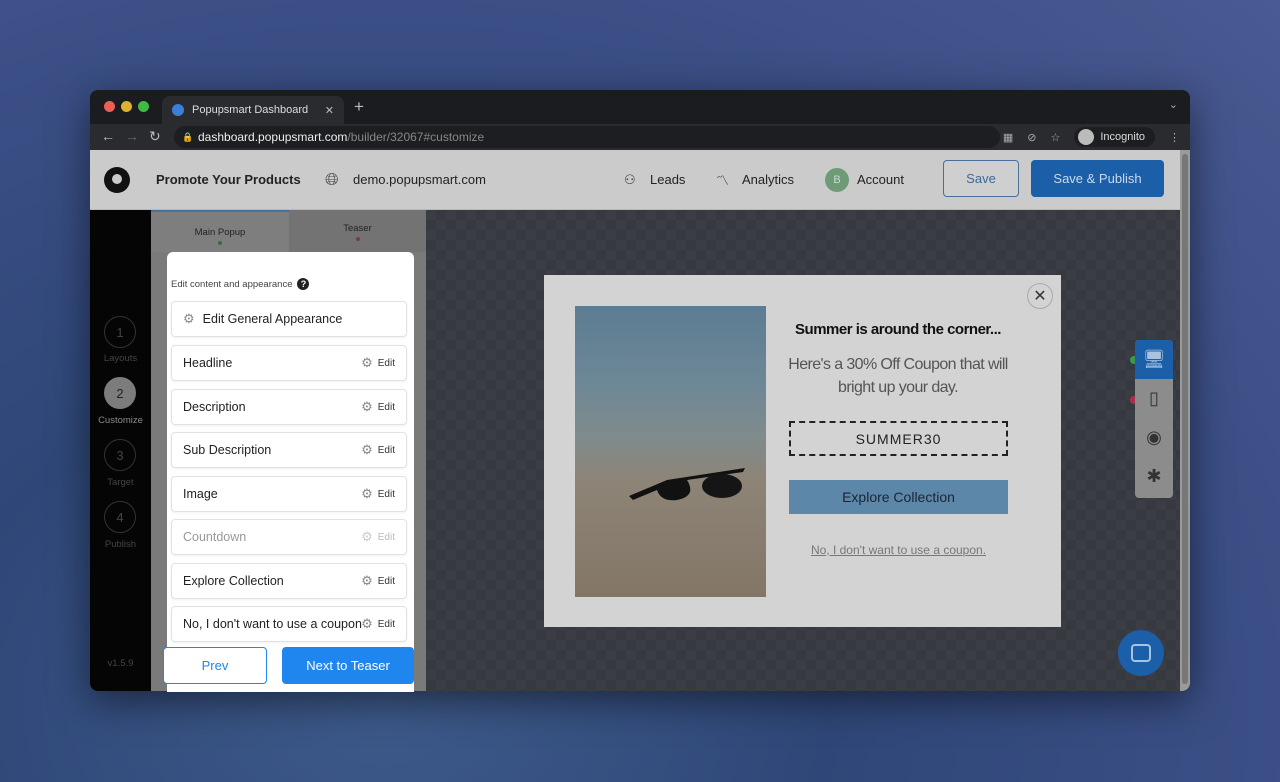 This screenshot has width=1280, height=782. I want to click on step-1: 1, so click(120, 332).